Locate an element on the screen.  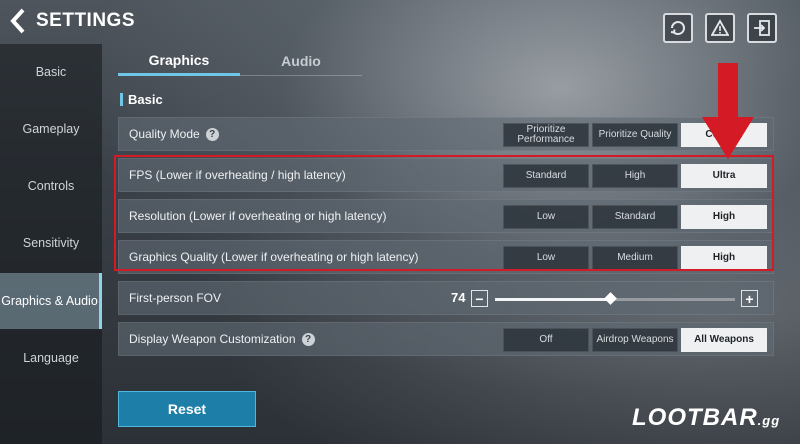
section-heading: Basic is located at coordinates (141, 99).